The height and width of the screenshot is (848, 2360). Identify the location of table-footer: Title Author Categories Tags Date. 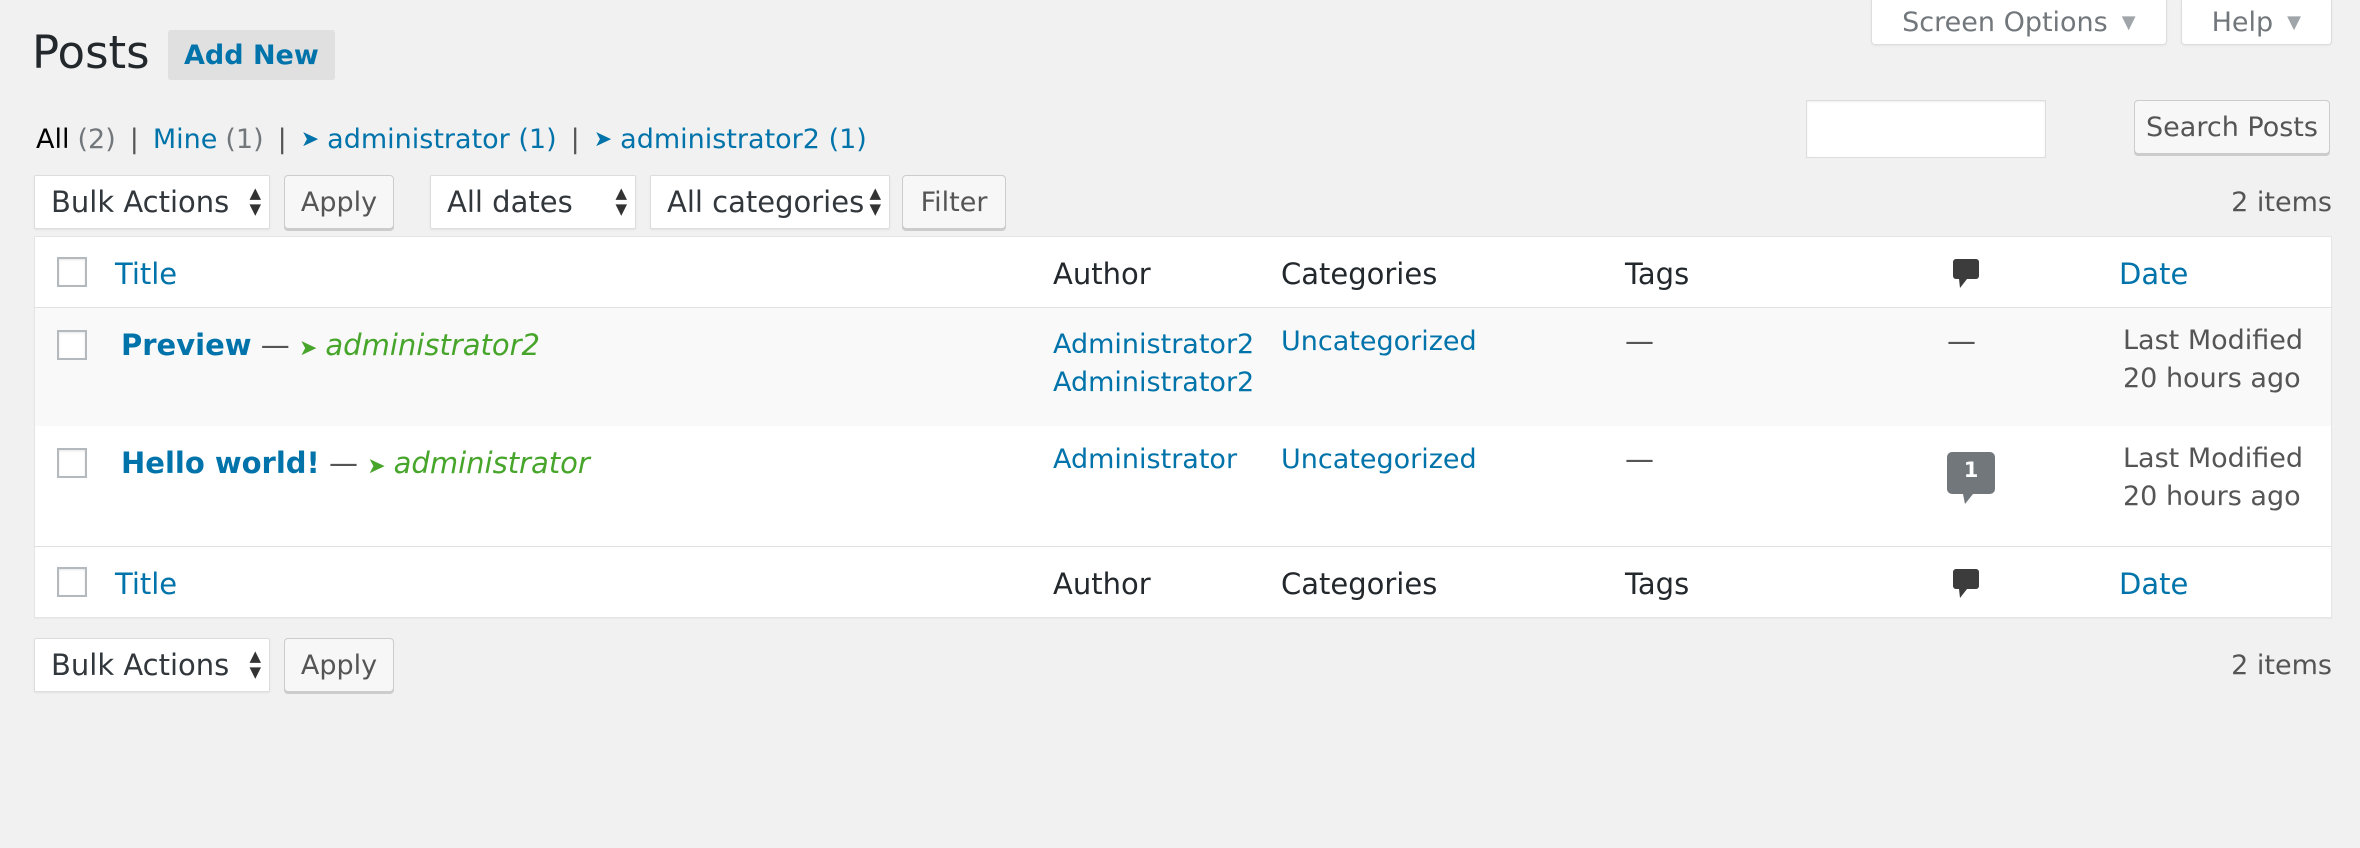
(1183, 581).